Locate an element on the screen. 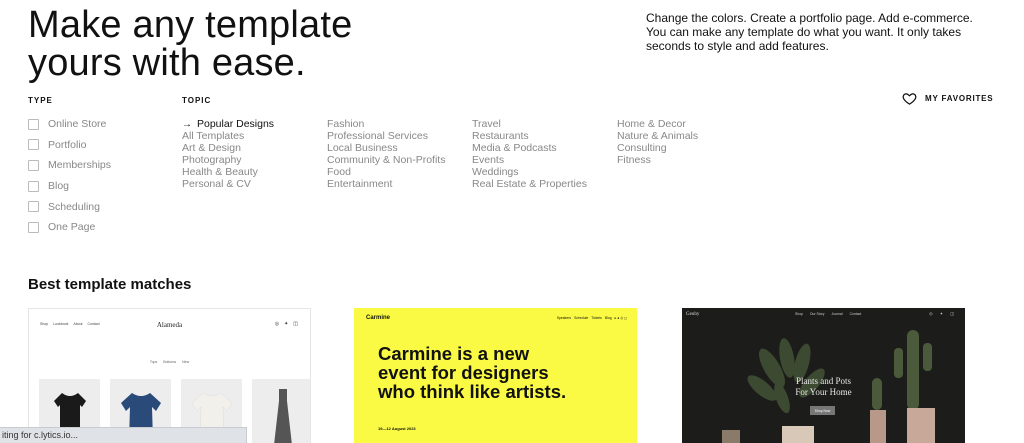 The height and width of the screenshot is (443, 1024). topic-events: Events is located at coordinates (544, 160).